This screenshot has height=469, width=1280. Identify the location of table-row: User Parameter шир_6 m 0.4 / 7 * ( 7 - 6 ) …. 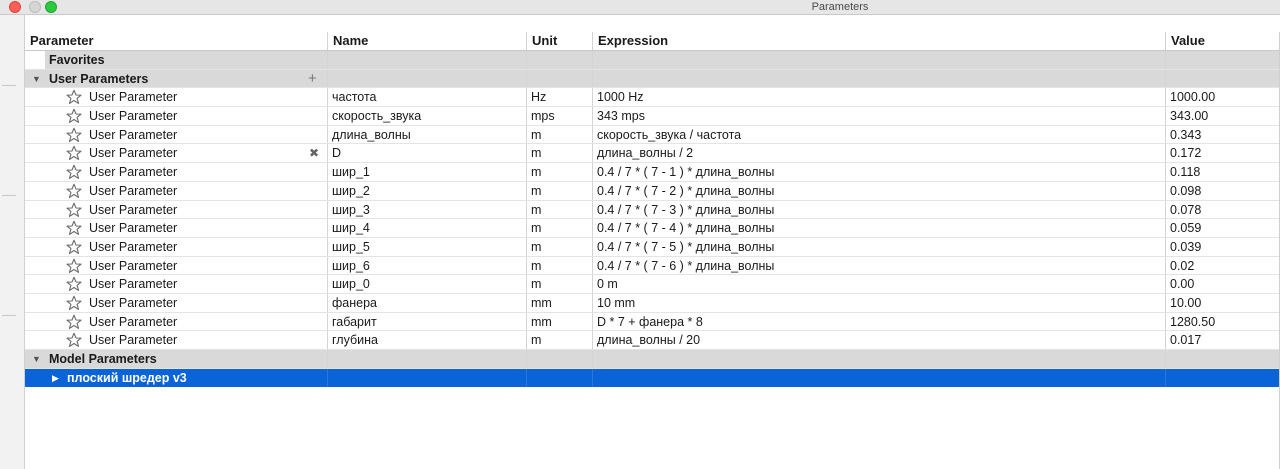
(652, 266).